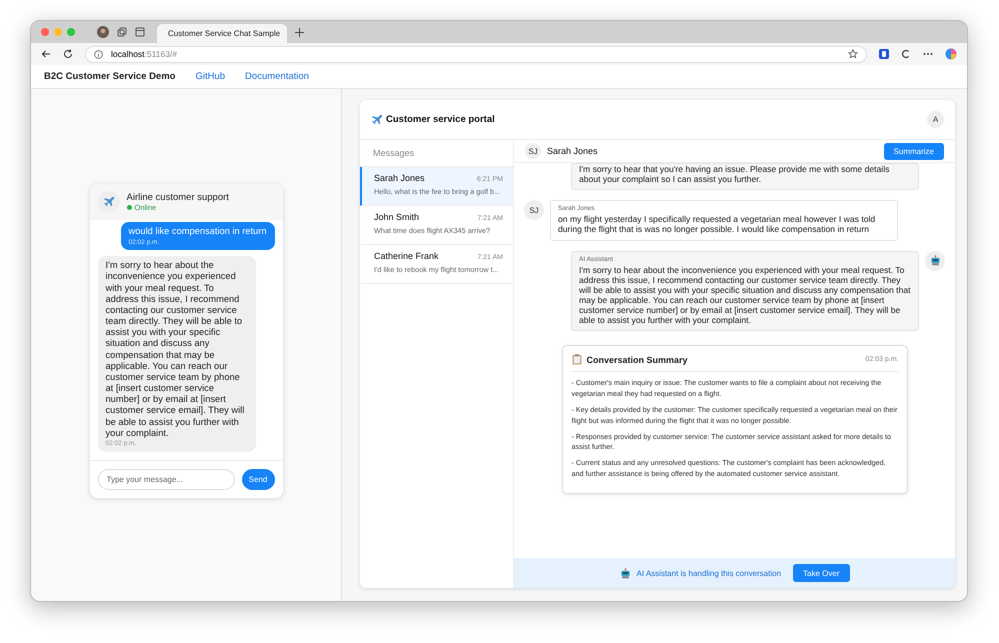 Image resolution: width=999 pixels, height=643 pixels. What do you see at coordinates (140, 32) in the screenshot?
I see `sidebar-tabs-icon` at bounding box center [140, 32].